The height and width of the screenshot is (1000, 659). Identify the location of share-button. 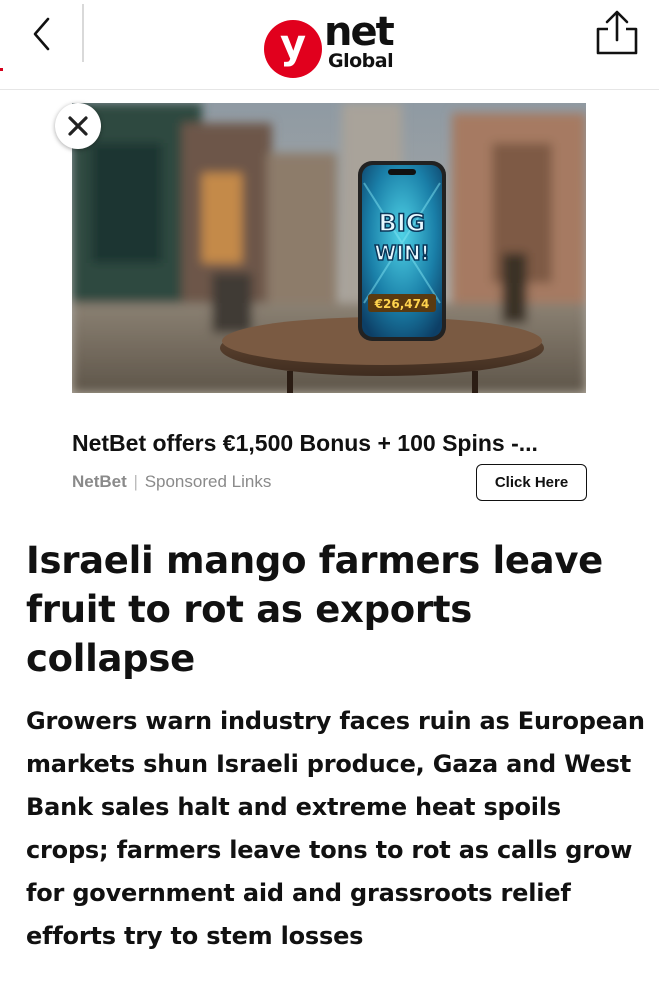
(617, 33).